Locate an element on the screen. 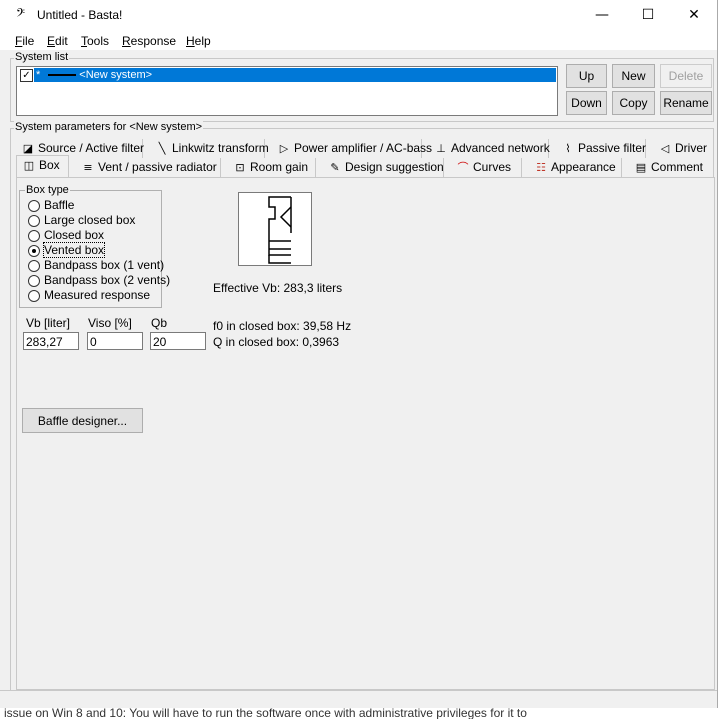 The height and width of the screenshot is (719, 725). system-params-label: System parameters for <New system> is located at coordinates (109, 127).